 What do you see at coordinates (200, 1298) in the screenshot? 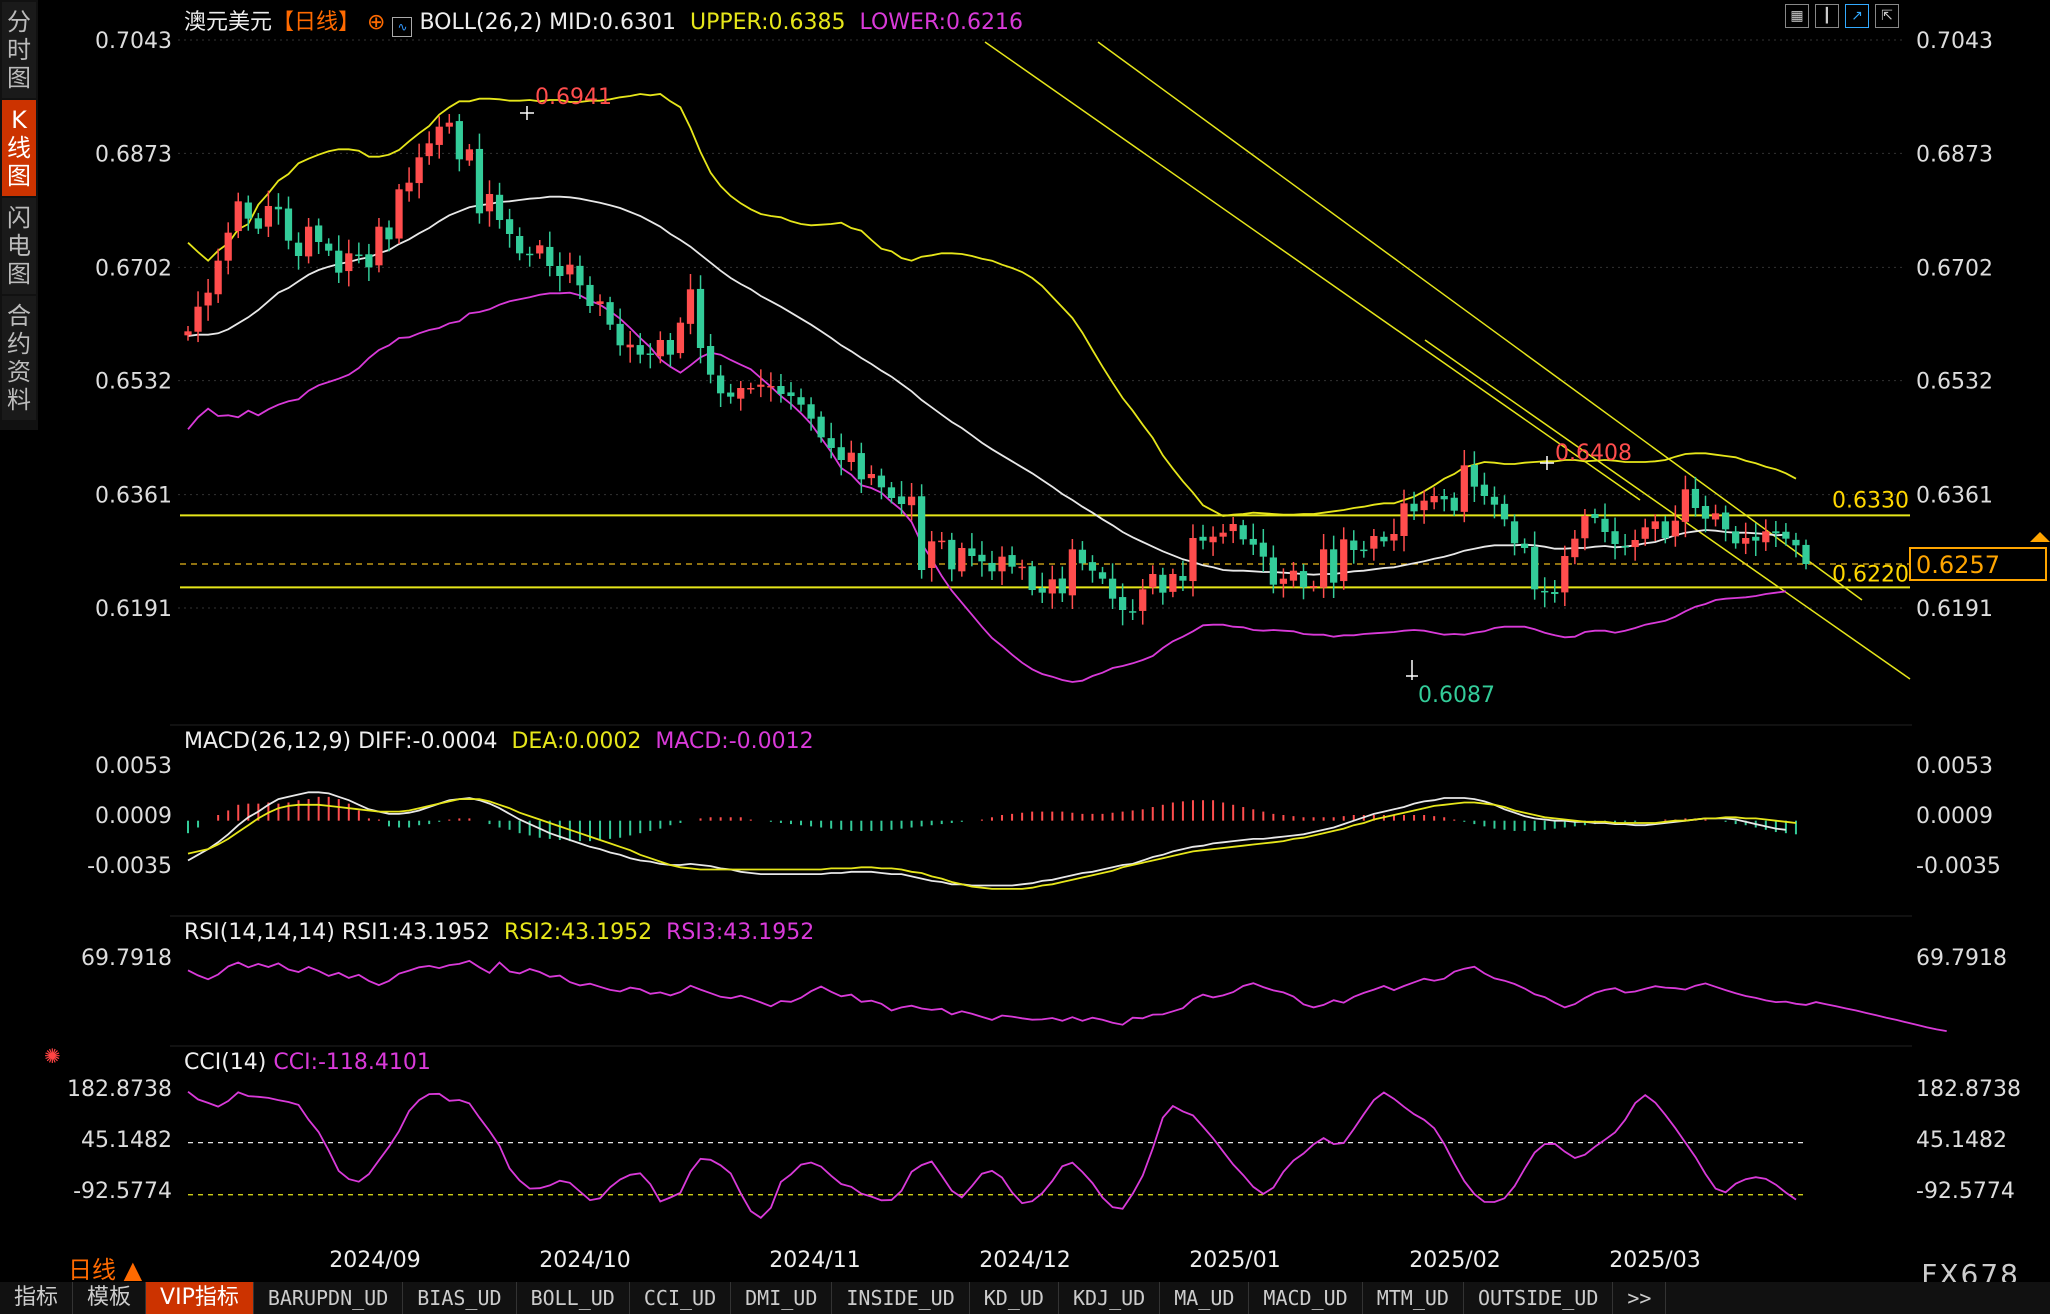
I see `tab-vip-indicators: VIP指标` at bounding box center [200, 1298].